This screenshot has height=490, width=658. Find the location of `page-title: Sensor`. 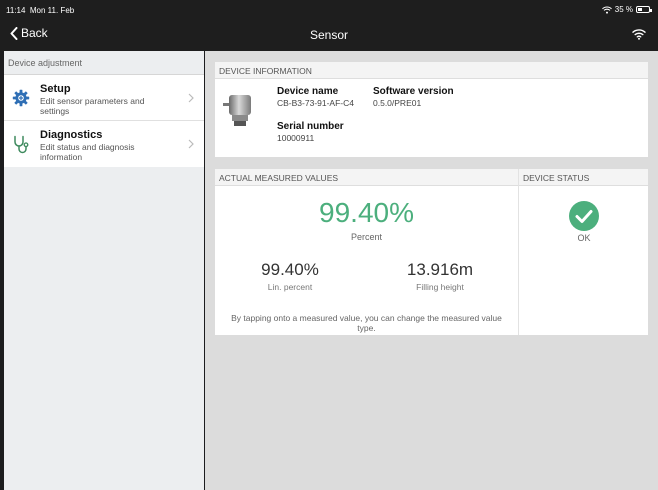

page-title: Sensor is located at coordinates (329, 35).